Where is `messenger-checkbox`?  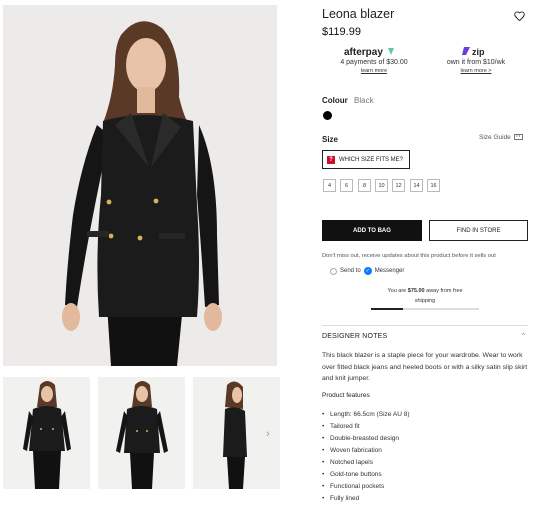
messenger-checkbox is located at coordinates (333, 271).